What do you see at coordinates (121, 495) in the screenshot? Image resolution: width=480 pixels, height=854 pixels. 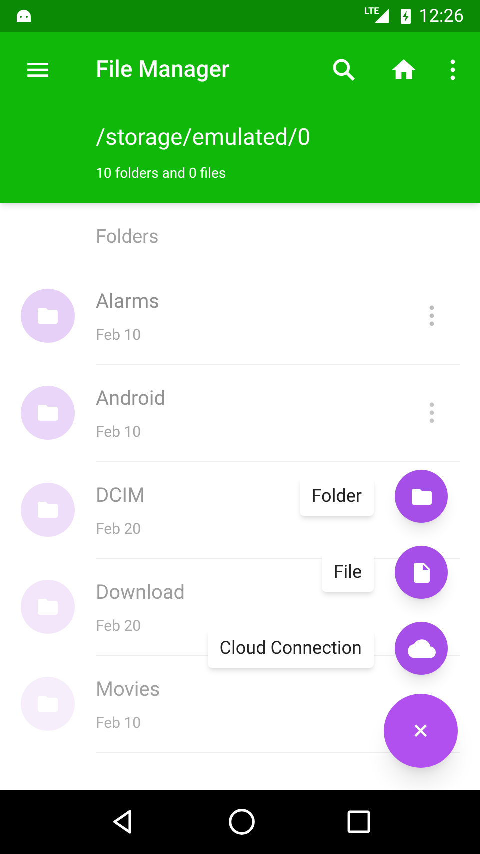 I see `folder-name: DCIM` at bounding box center [121, 495].